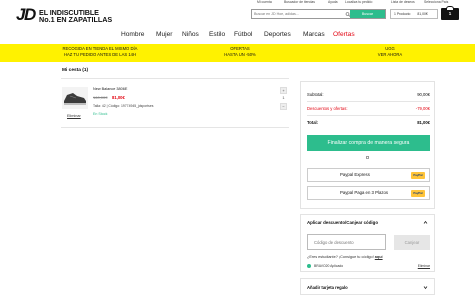  I want to click on paypal-3-label: Paypal Paga en 3 Plazos, so click(364, 192).